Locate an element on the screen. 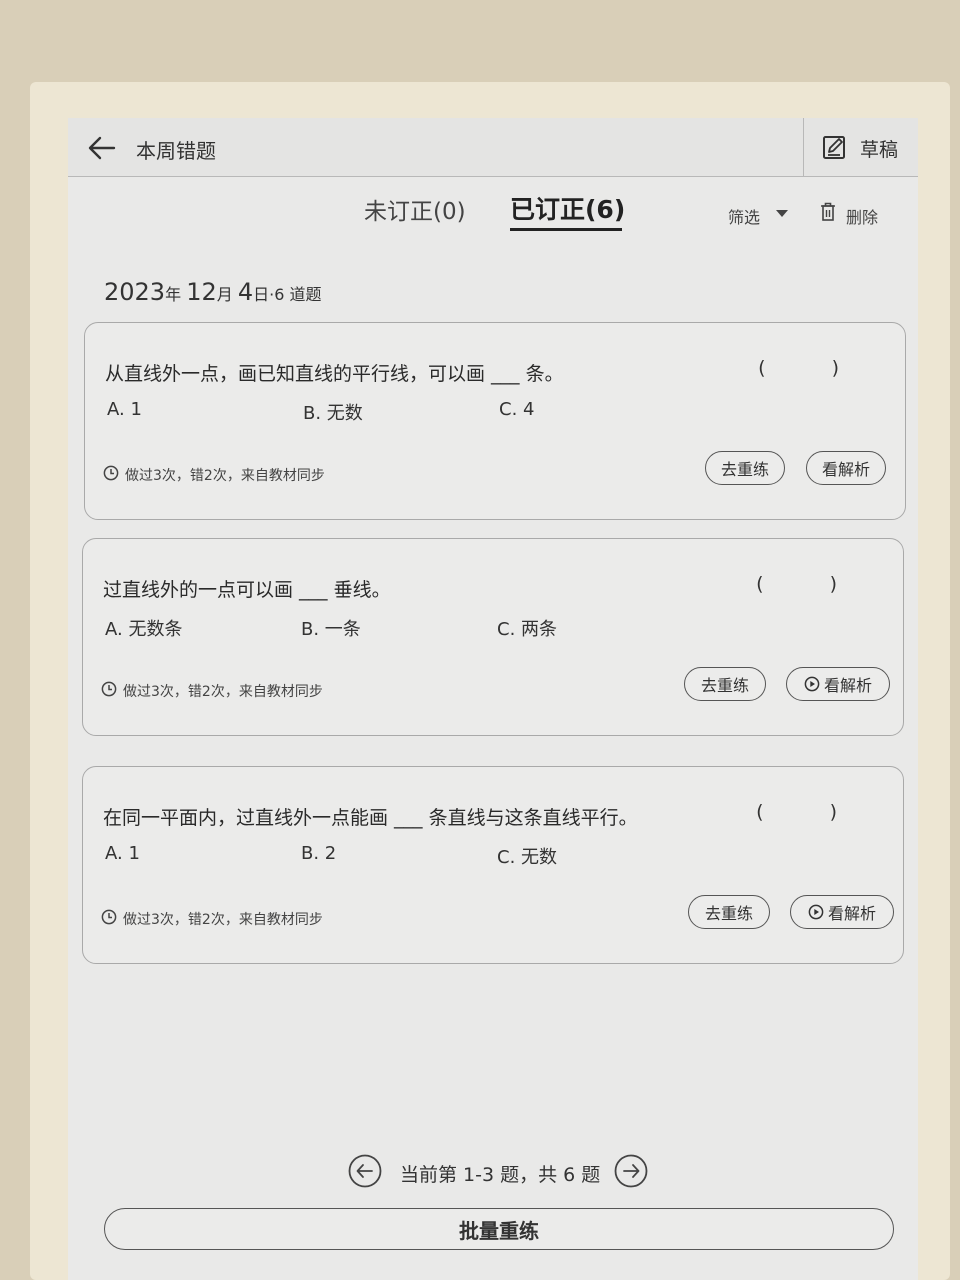 The width and height of the screenshot is (960, 1280). edit-note-icon is located at coordinates (834, 147).